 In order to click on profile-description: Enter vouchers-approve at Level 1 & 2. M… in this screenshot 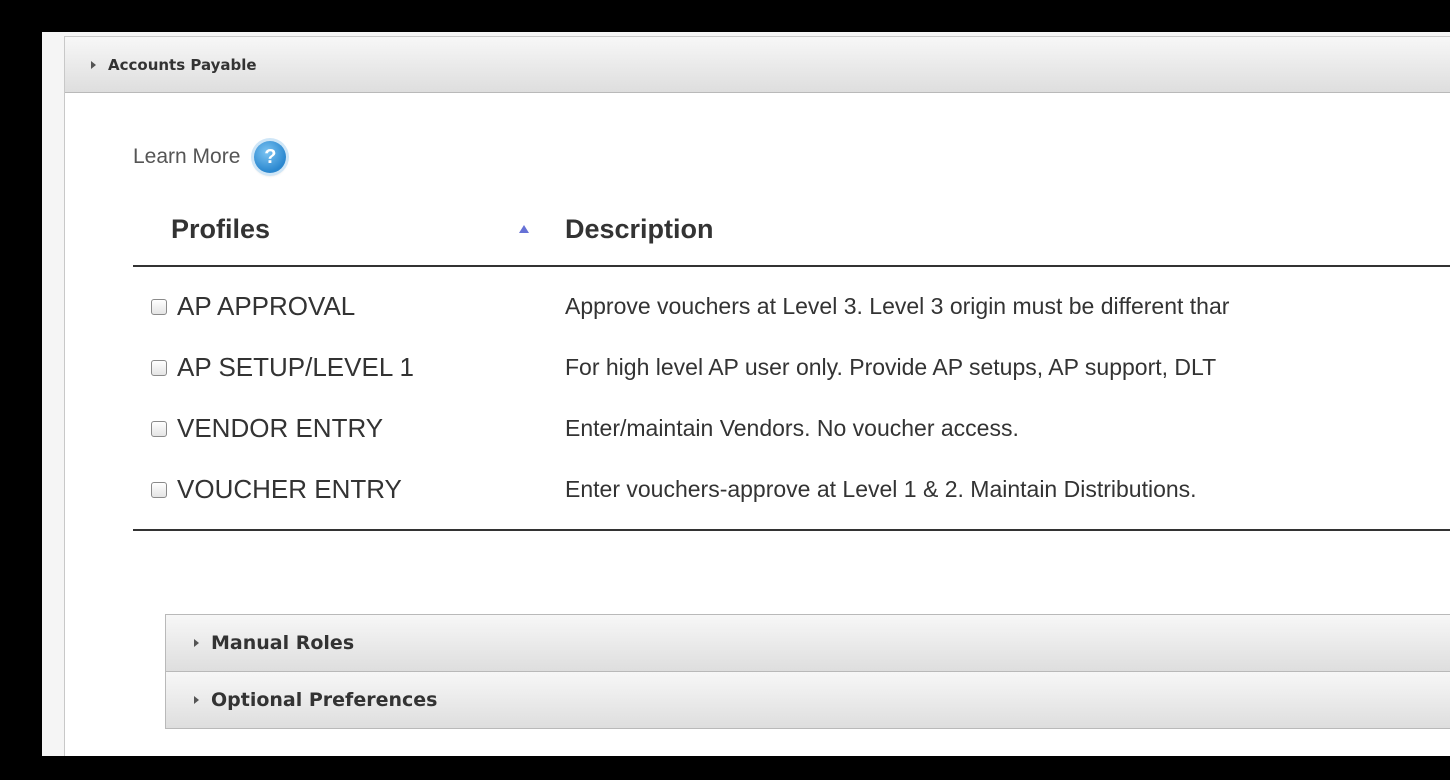, I will do `click(881, 489)`.